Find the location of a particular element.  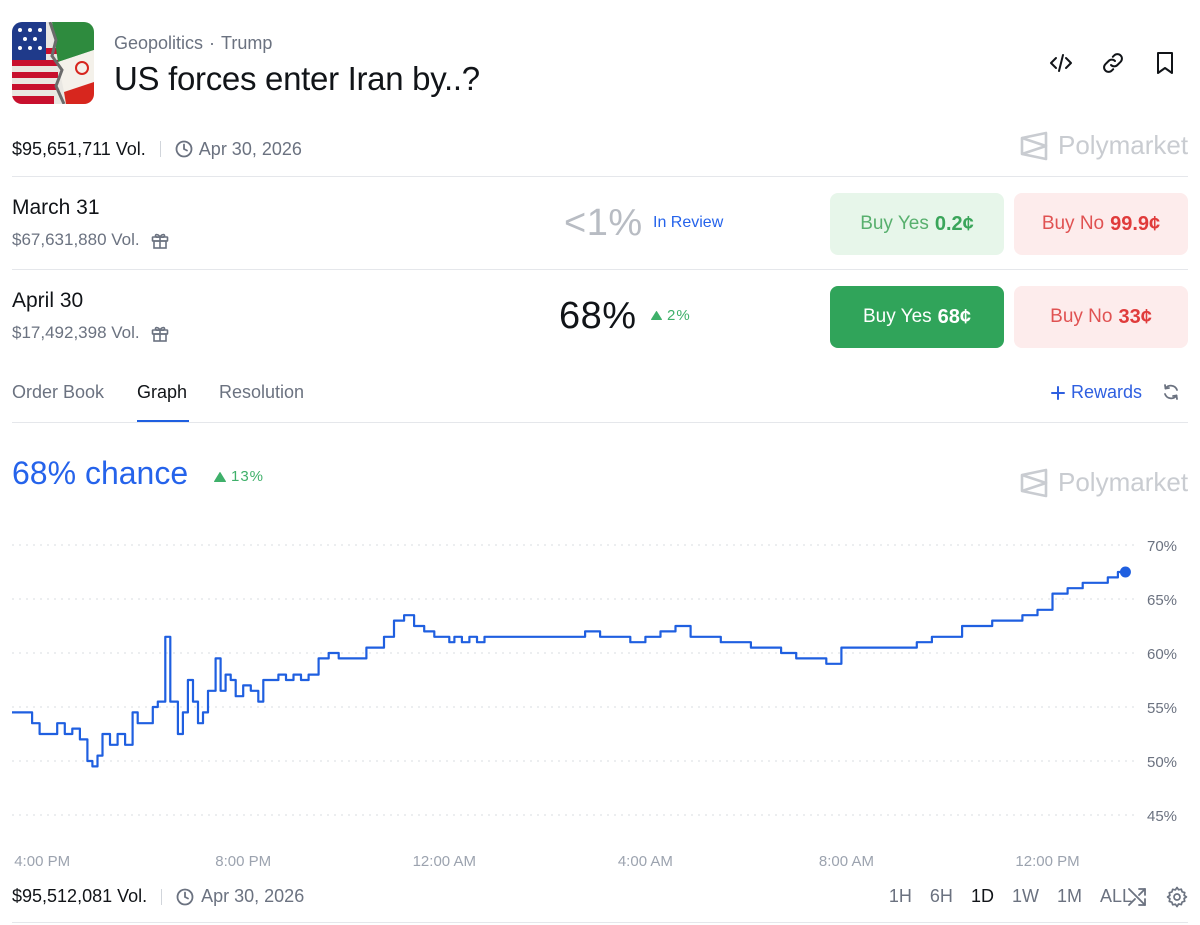

end-date-text: Apr 30, 2026 is located at coordinates (250, 148).